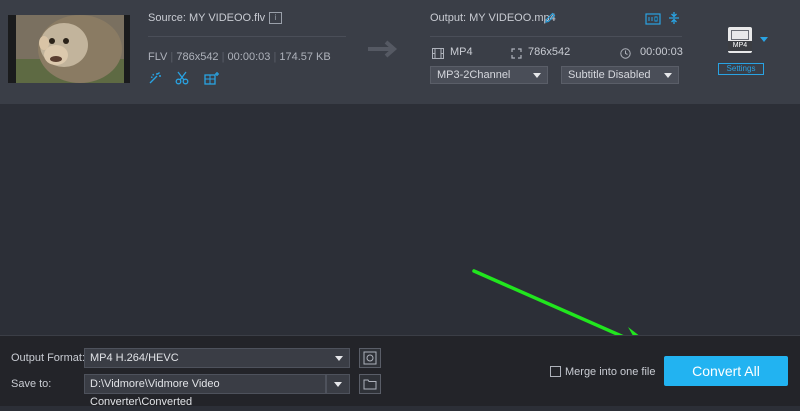 This screenshot has height=411, width=800. I want to click on source-meta: FLV | 786x542 | 00:00:03 | 174.57 KB, so click(239, 57).